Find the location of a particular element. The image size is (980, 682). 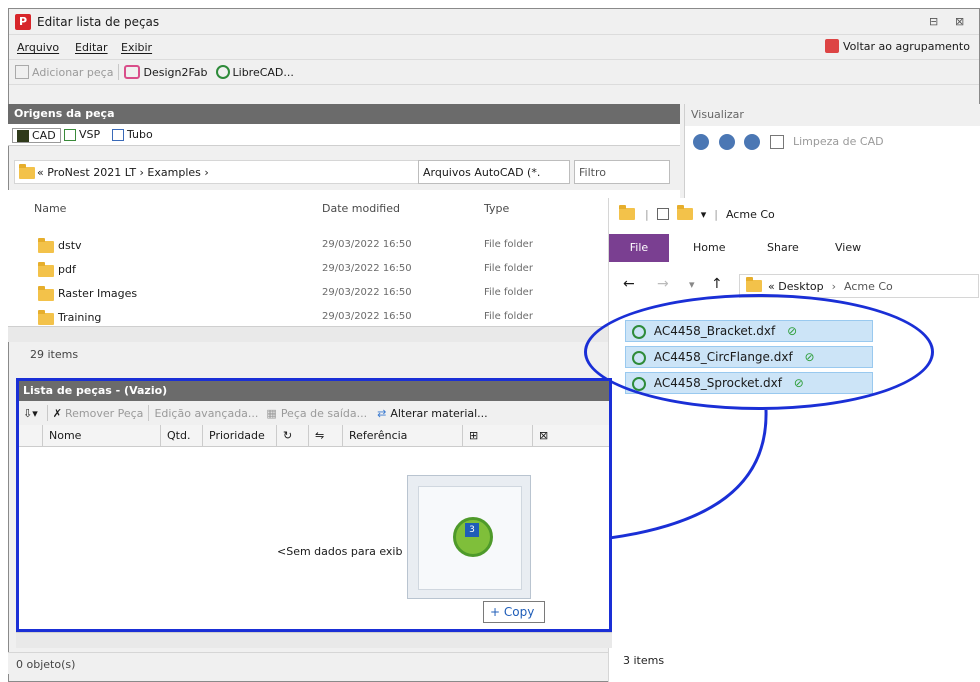

drag-preview-inner: 3 is located at coordinates (470, 538).